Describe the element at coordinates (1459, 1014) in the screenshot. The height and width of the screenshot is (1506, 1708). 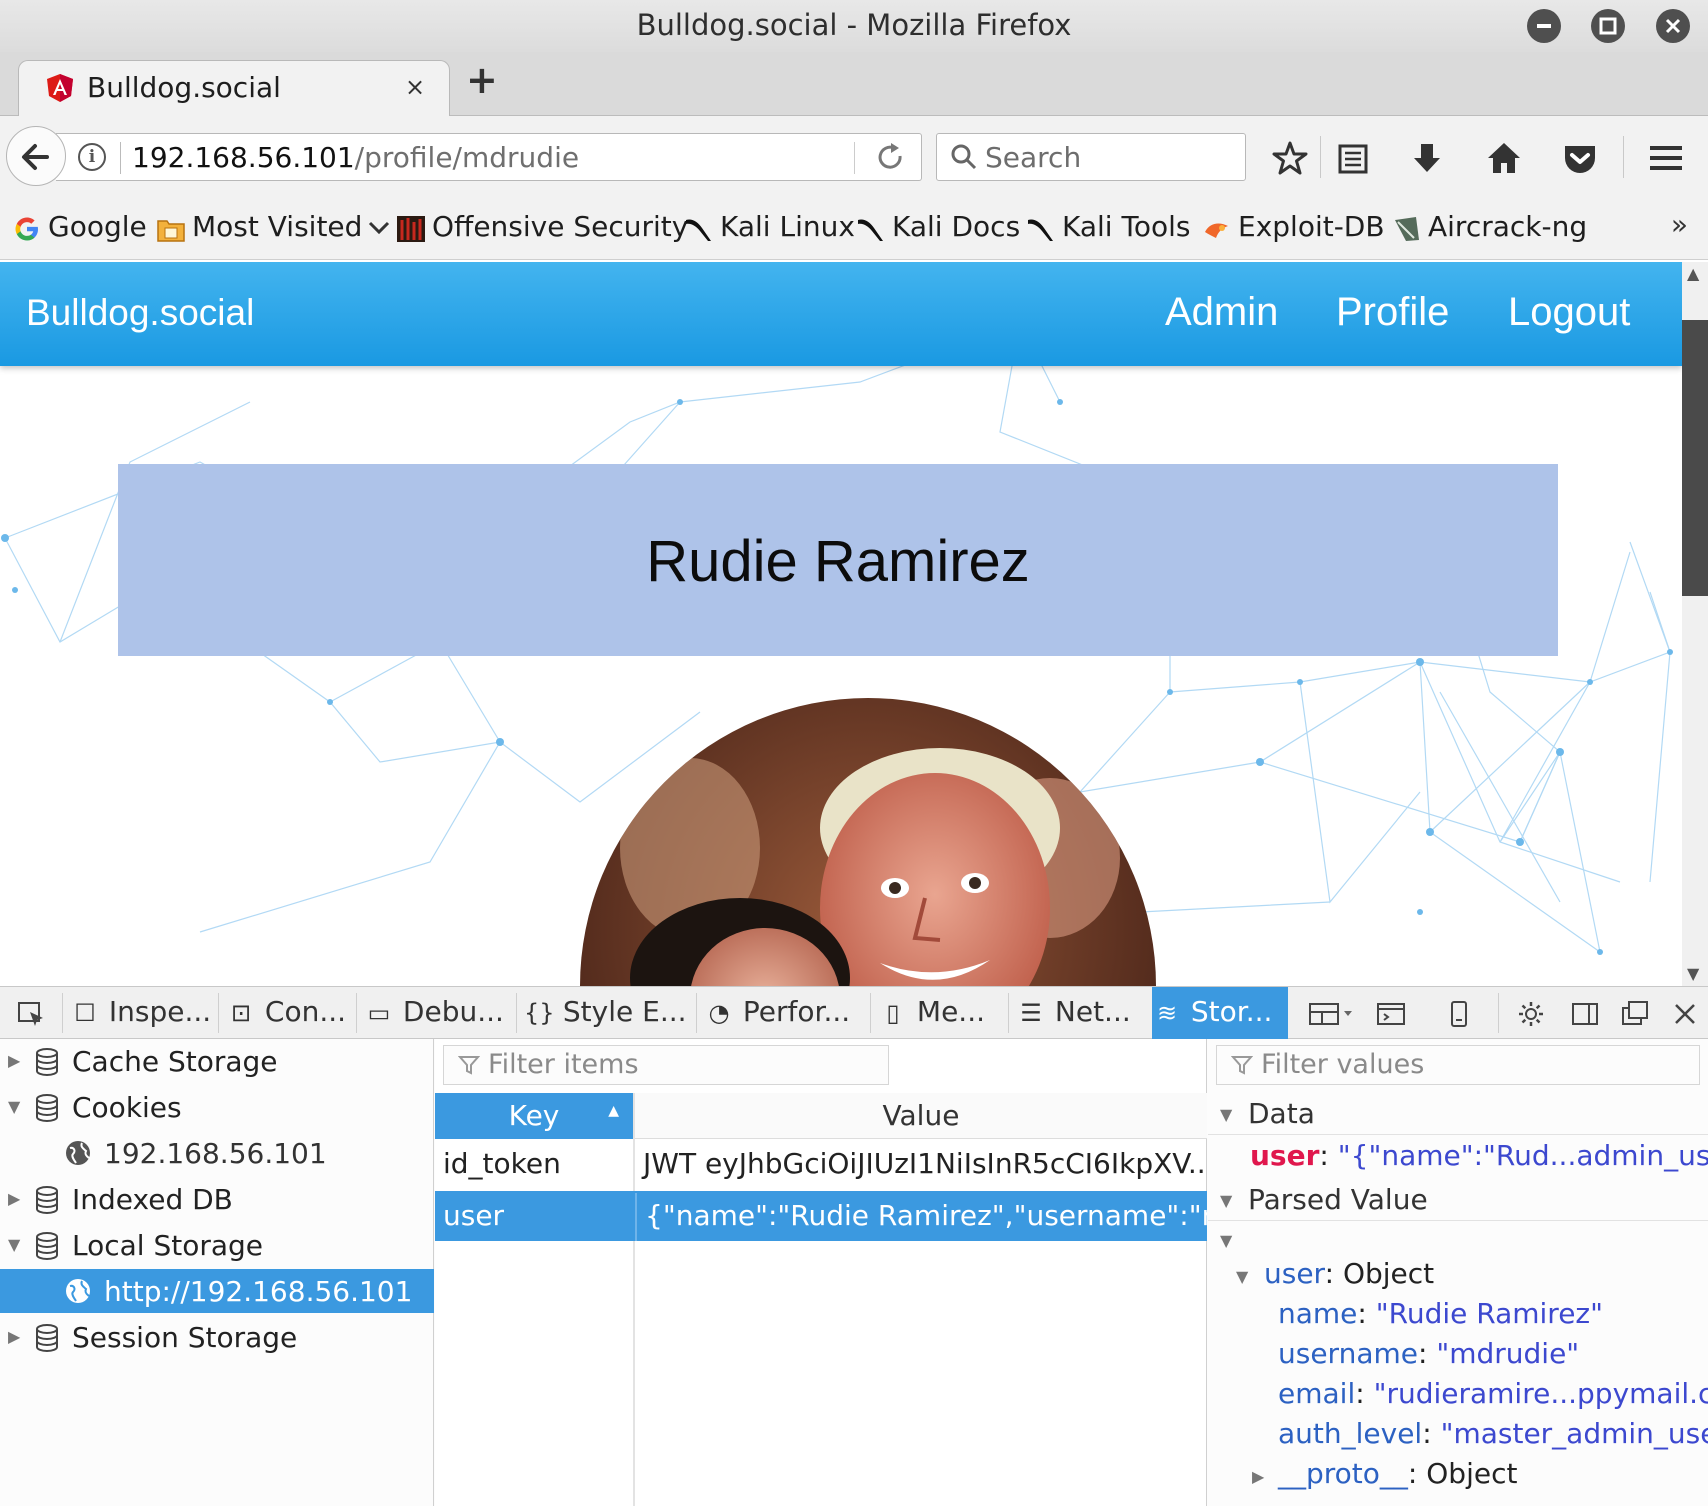
I see `responsive-design-mode-icon` at that location.